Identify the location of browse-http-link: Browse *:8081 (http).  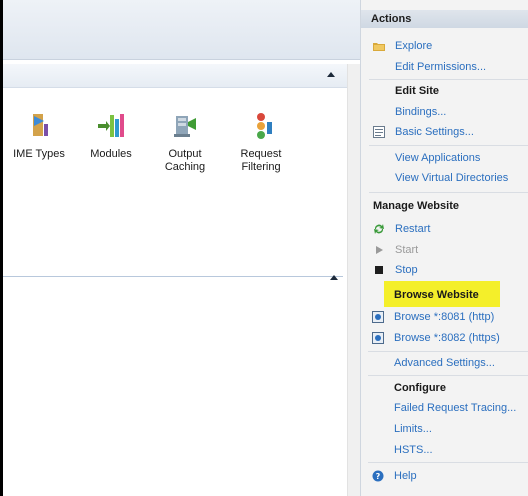
(444, 317).